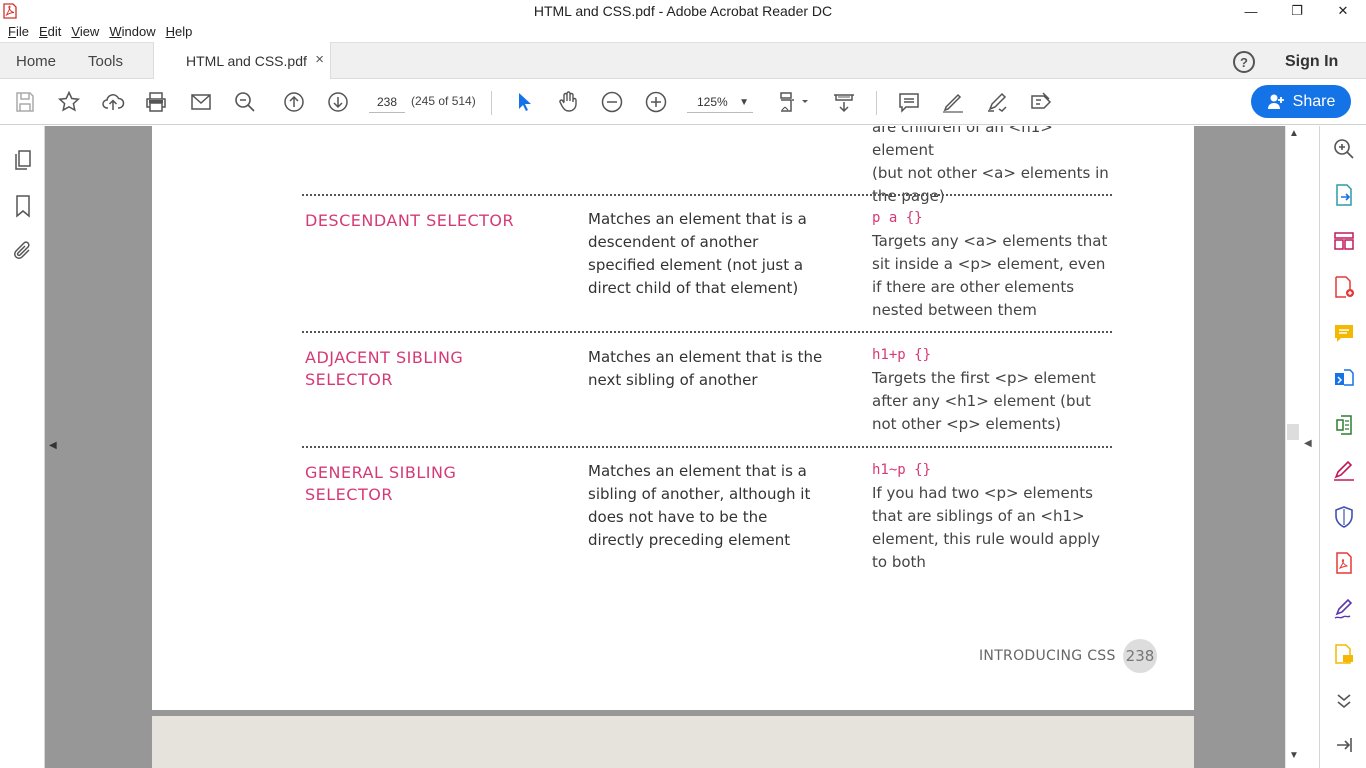 This screenshot has height=768, width=1366. What do you see at coordinates (844, 102) in the screenshot?
I see `scroll-mode-icon` at bounding box center [844, 102].